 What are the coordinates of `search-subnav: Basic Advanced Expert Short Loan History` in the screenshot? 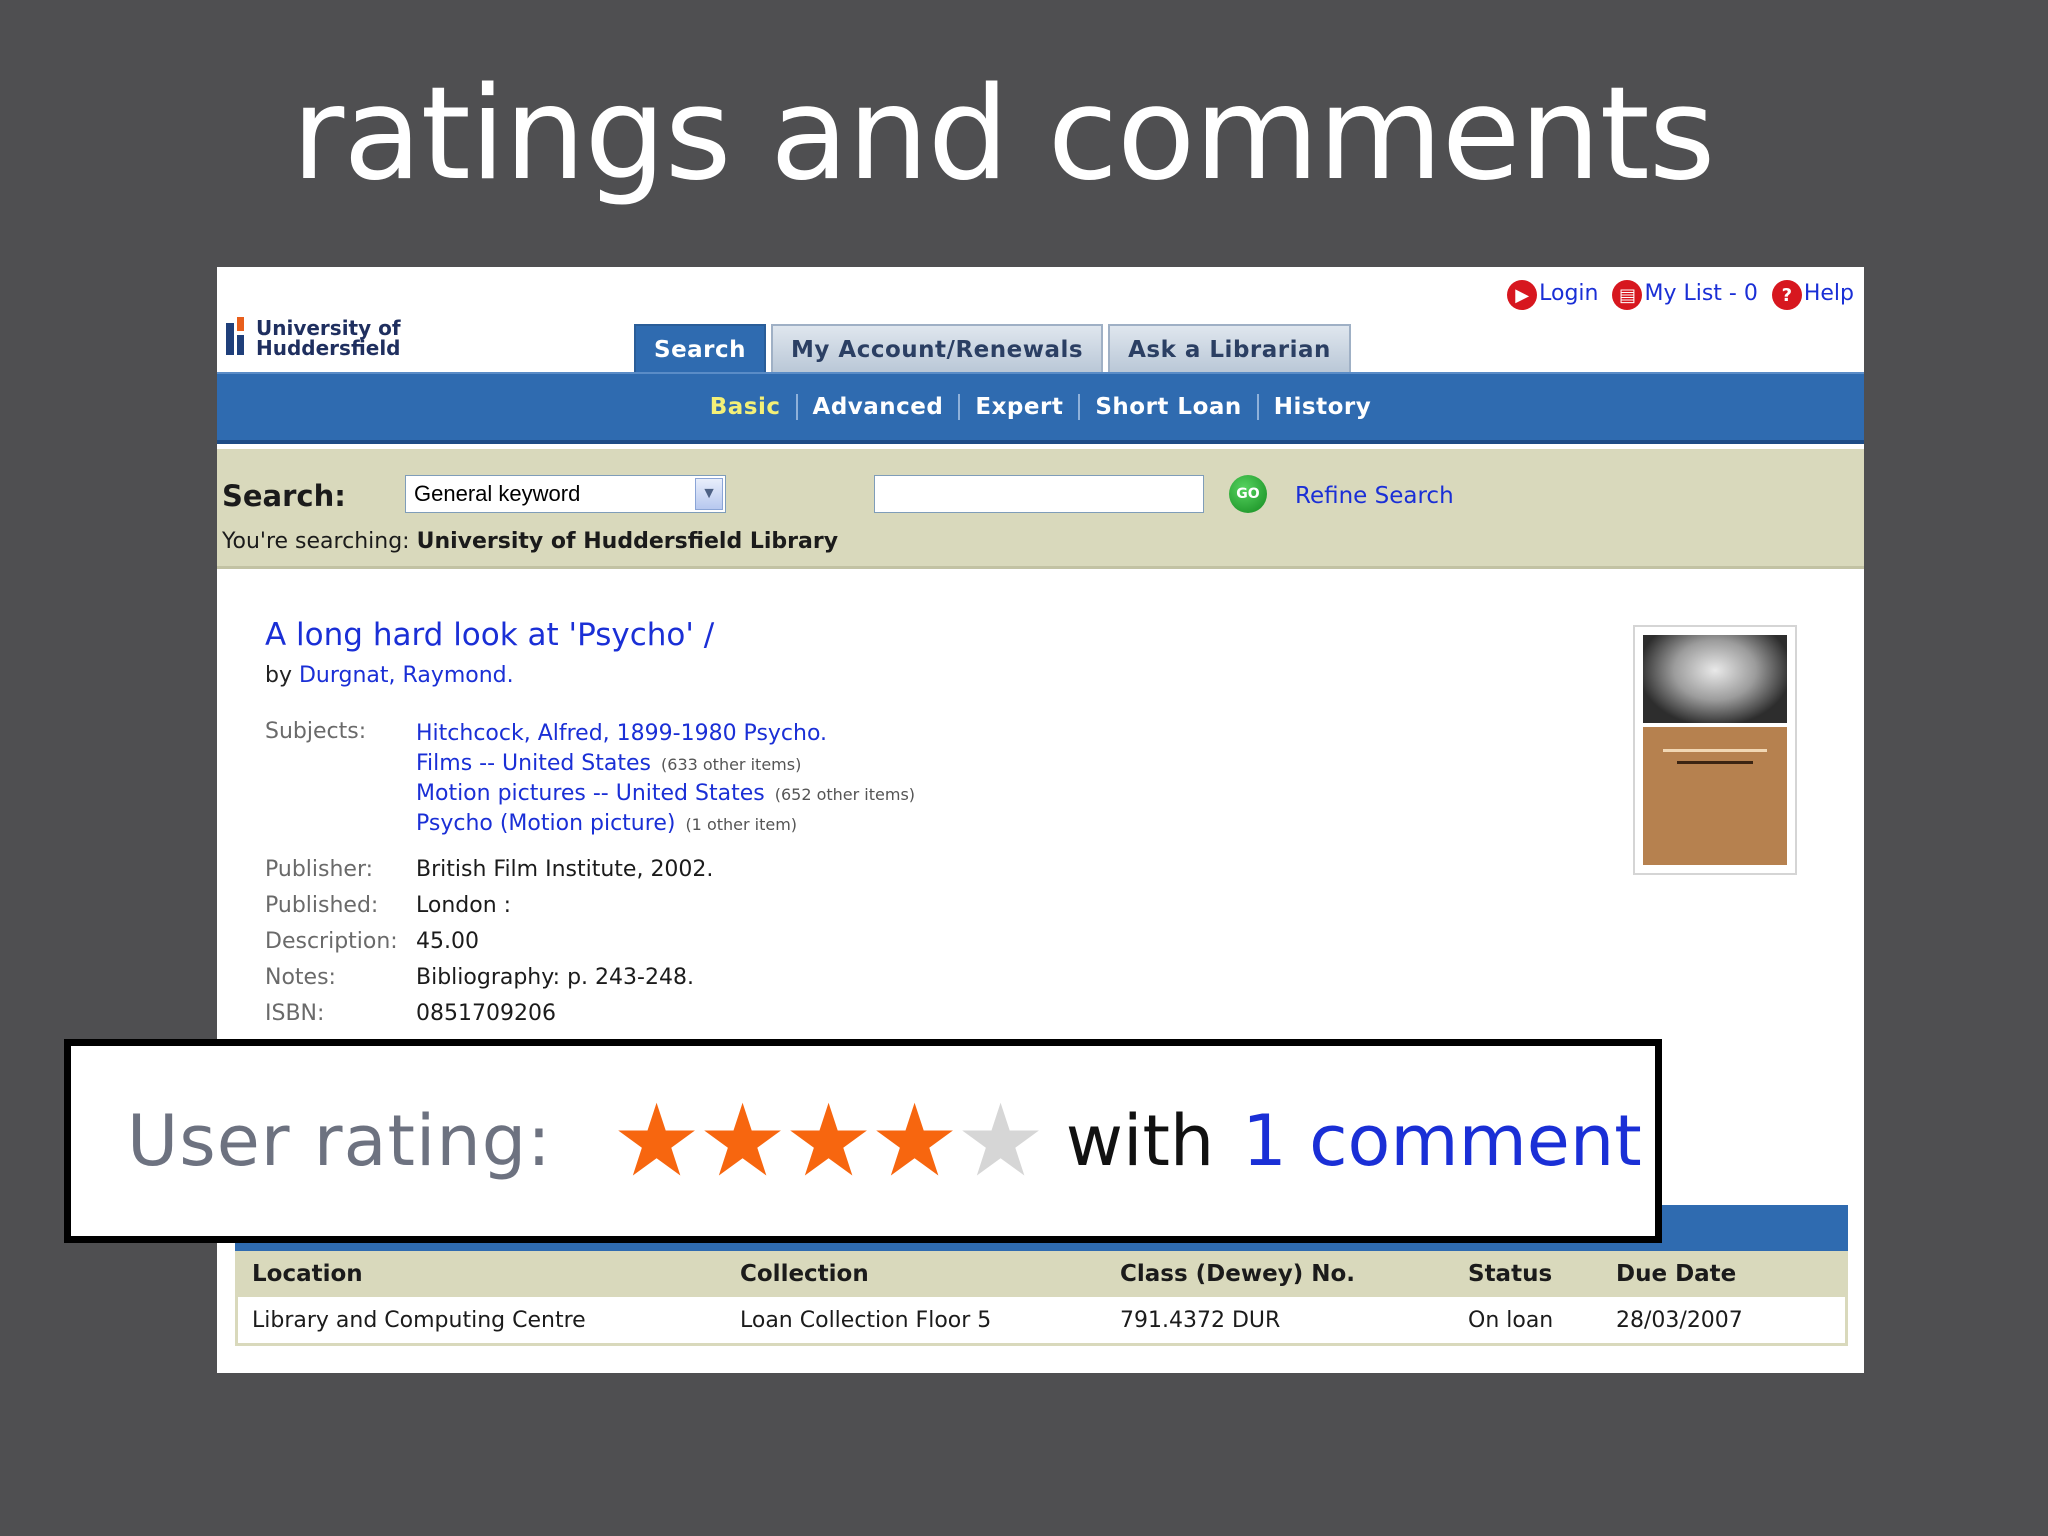 It's located at (1040, 408).